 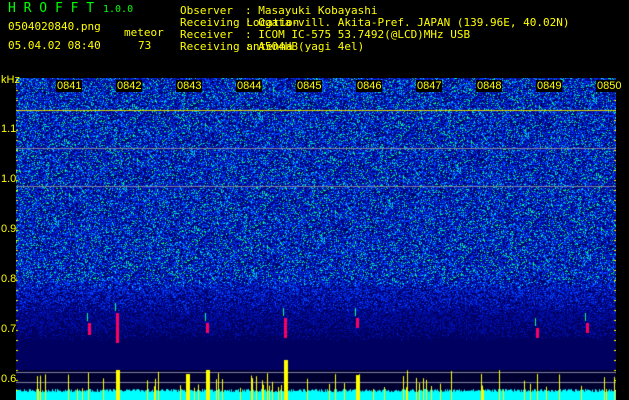 I want to click on y-axis-label: kHz, so click(x=10, y=80).